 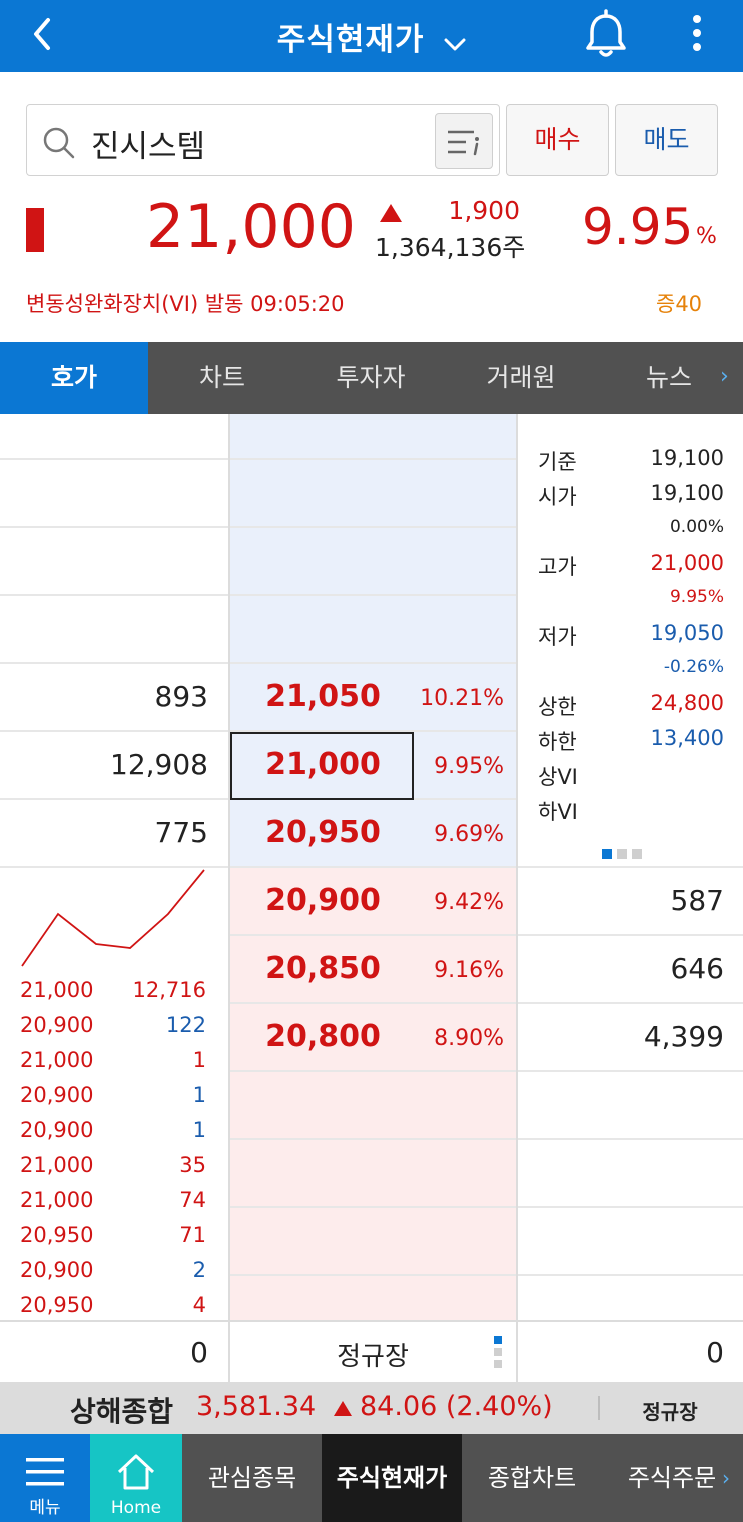 I want to click on bid-pct: 9.42%, so click(x=469, y=902).